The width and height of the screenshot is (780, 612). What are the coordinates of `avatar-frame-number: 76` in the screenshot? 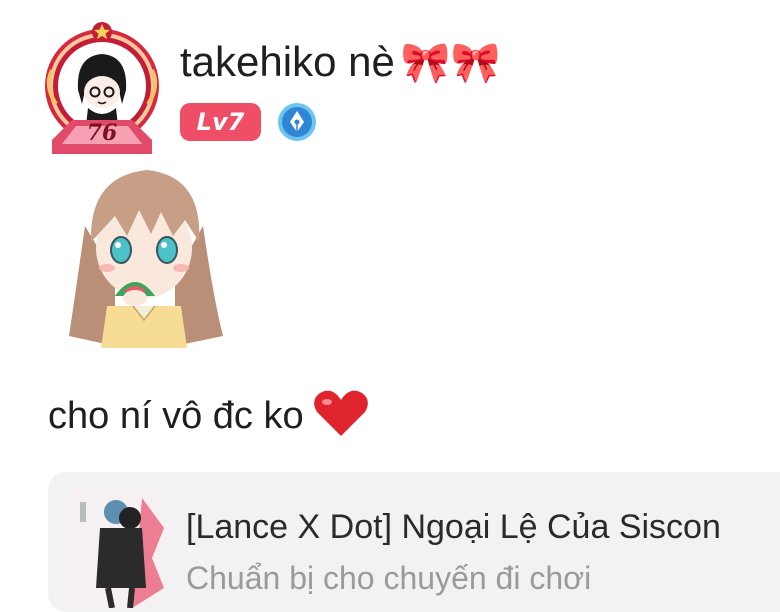 It's located at (102, 133).